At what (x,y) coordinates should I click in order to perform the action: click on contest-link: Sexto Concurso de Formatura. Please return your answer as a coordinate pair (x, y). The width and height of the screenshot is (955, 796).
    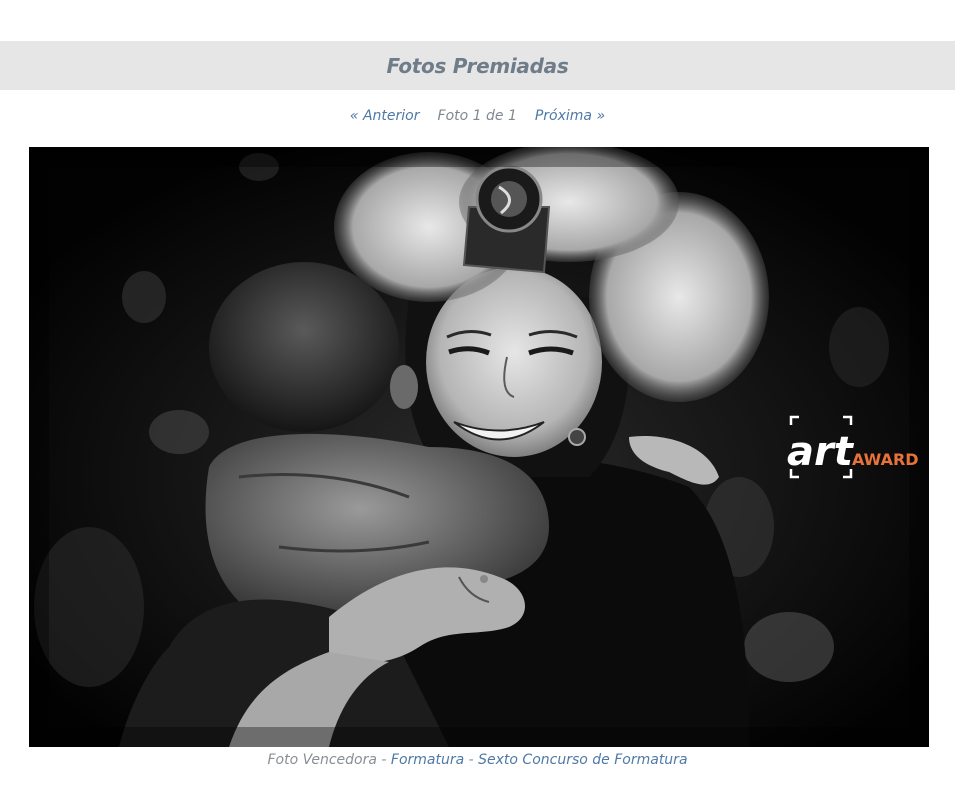
    Looking at the image, I should click on (582, 760).